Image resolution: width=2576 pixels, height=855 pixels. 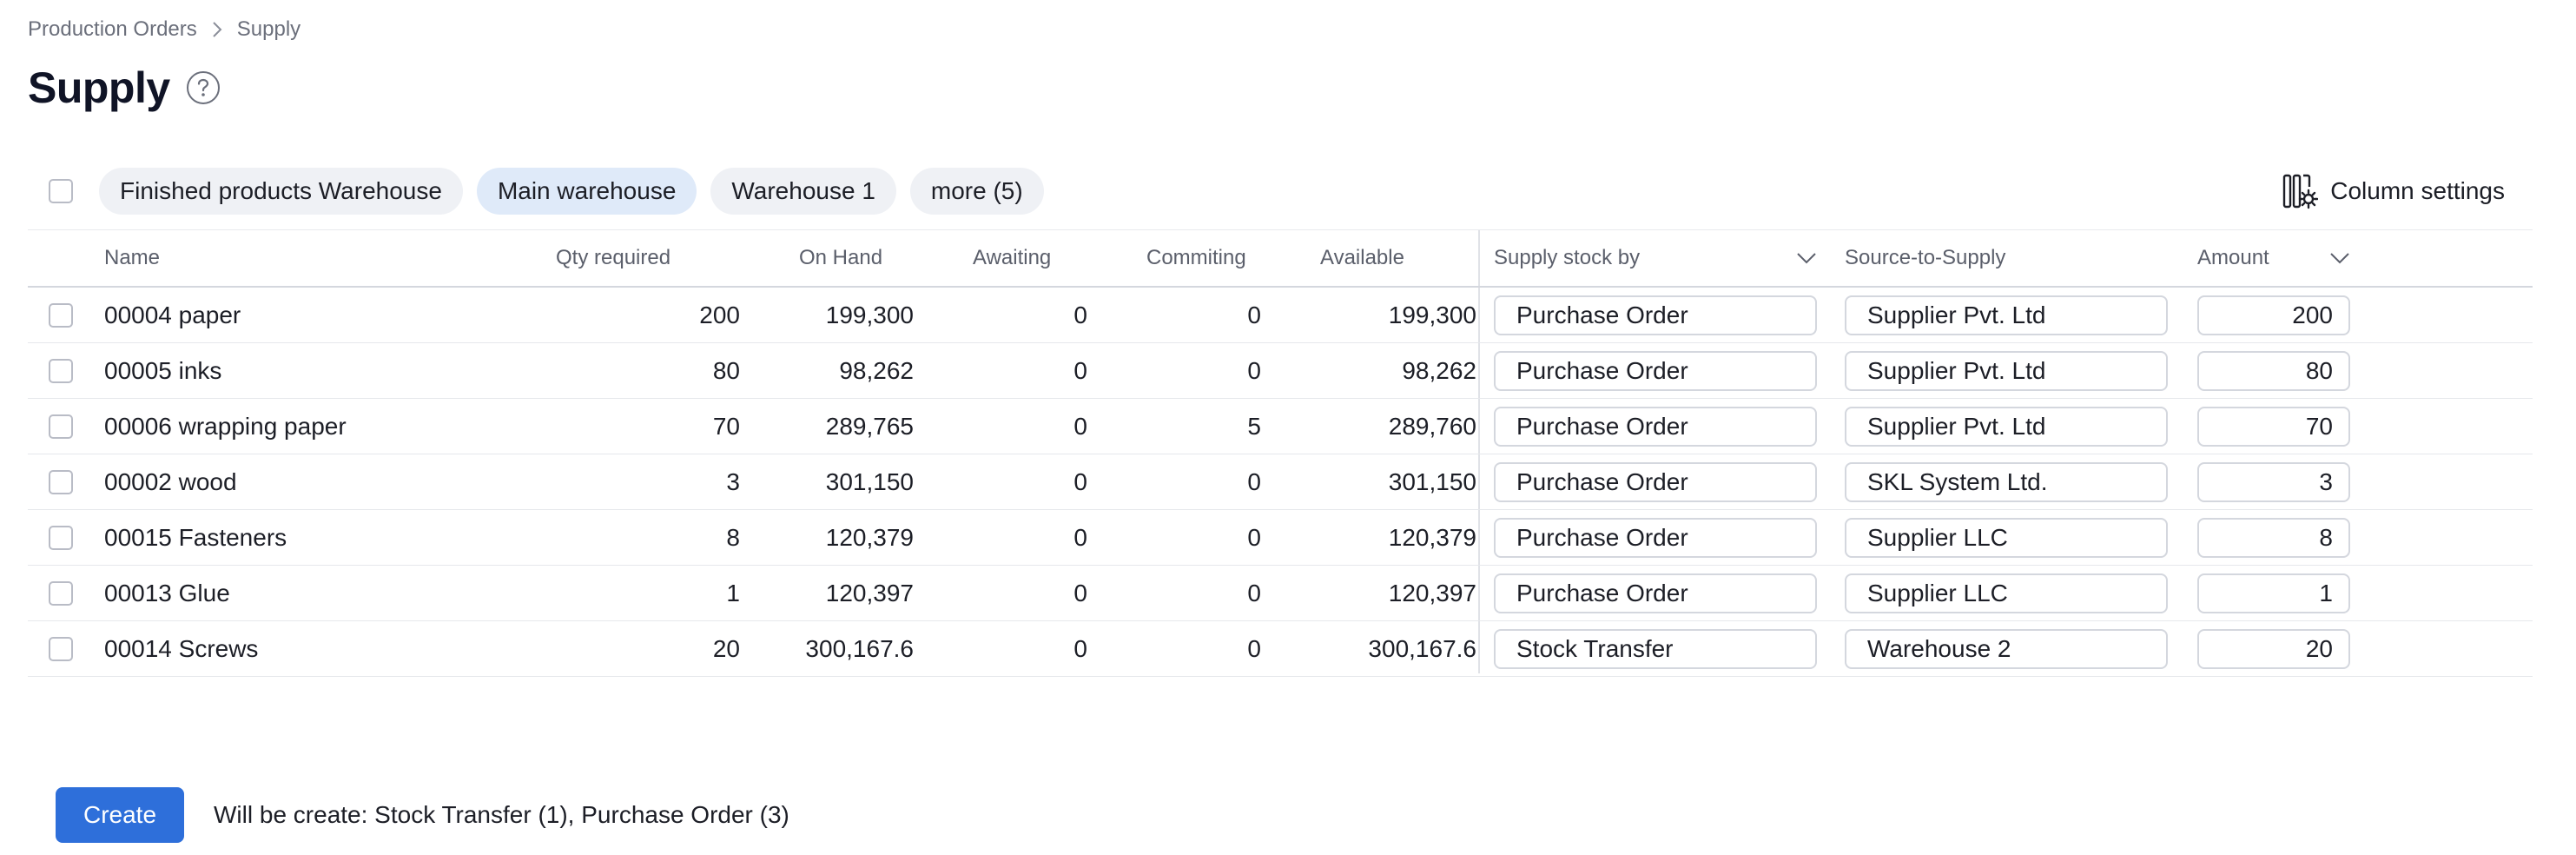 What do you see at coordinates (173, 315) in the screenshot?
I see `cell-name: 00004 paper` at bounding box center [173, 315].